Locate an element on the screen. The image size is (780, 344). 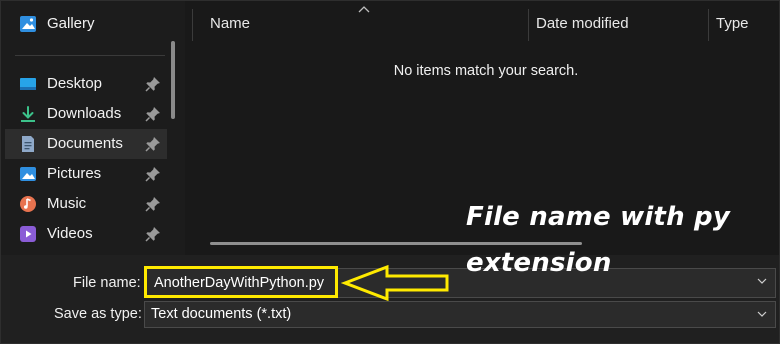
nav-item-videos: Videos is located at coordinates (86, 234).